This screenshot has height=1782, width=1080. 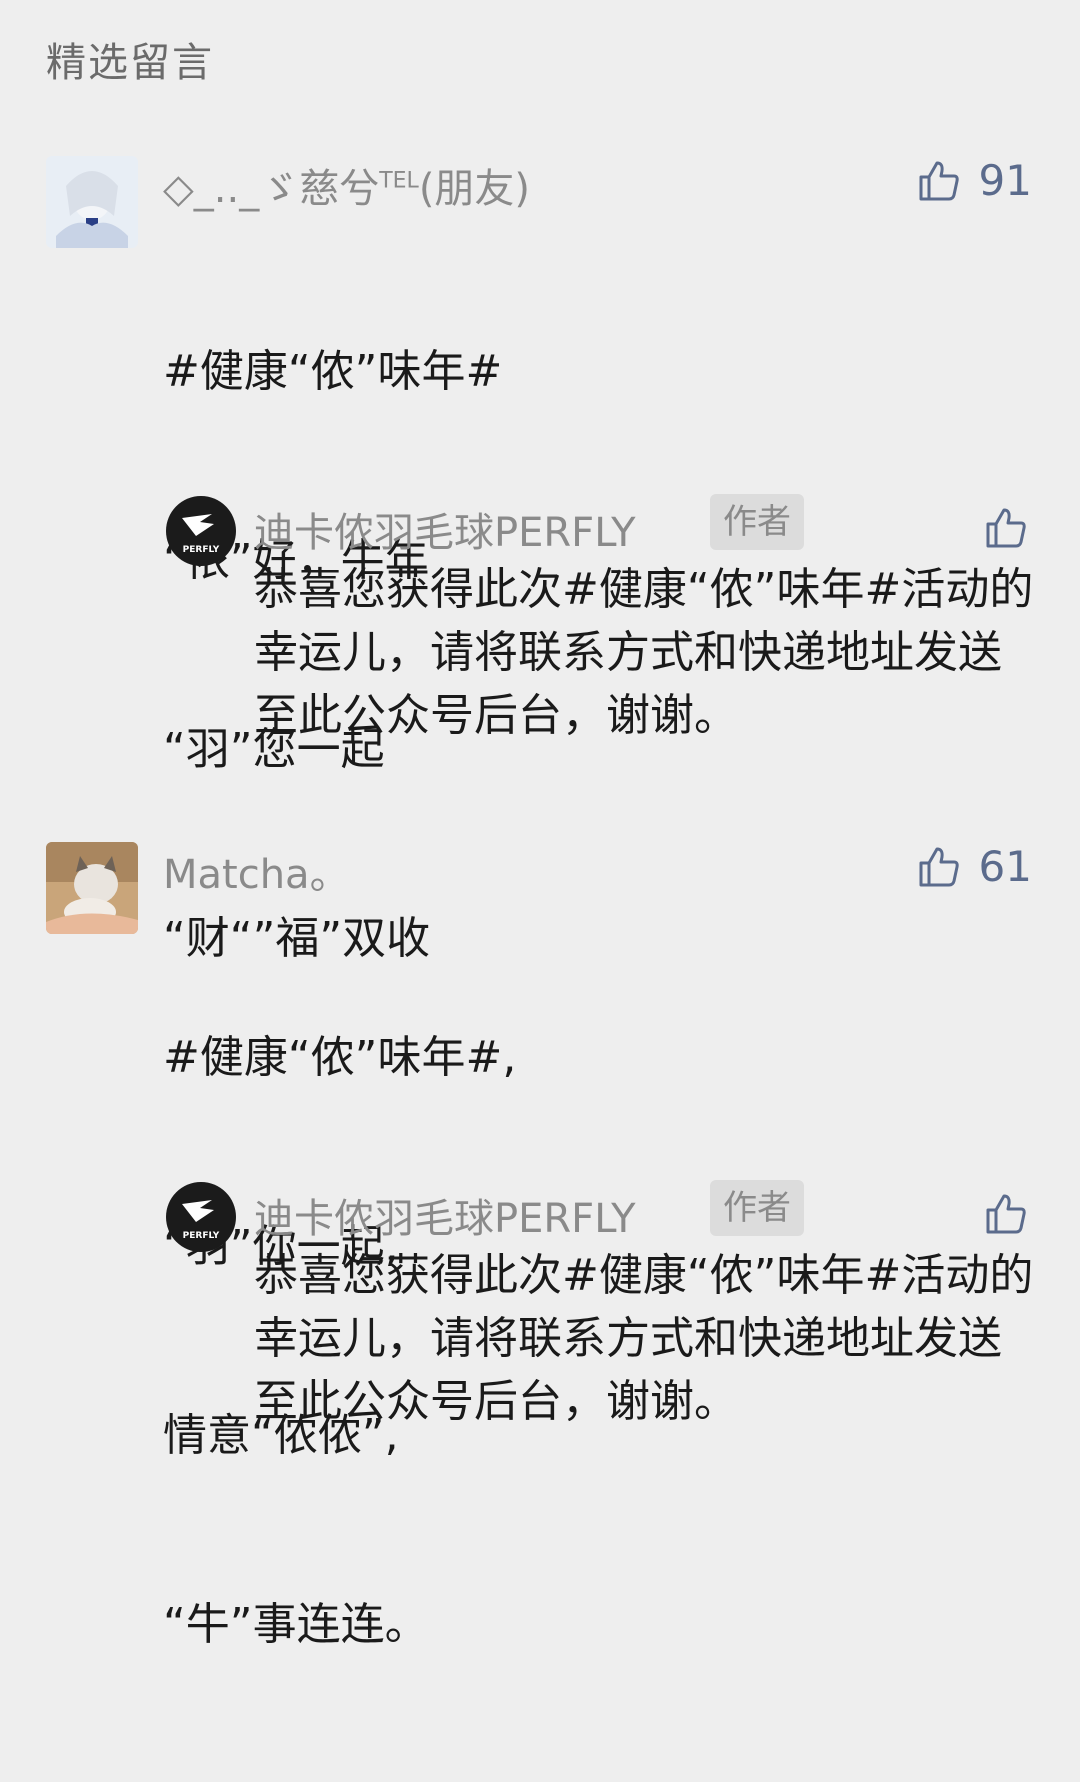 I want to click on section-title: 精选留言, so click(x=130, y=63).